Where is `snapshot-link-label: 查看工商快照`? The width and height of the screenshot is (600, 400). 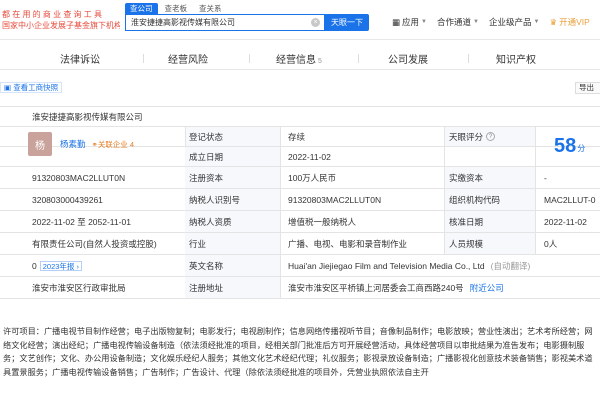 snapshot-link-label: 查看工商快照 is located at coordinates (36, 87).